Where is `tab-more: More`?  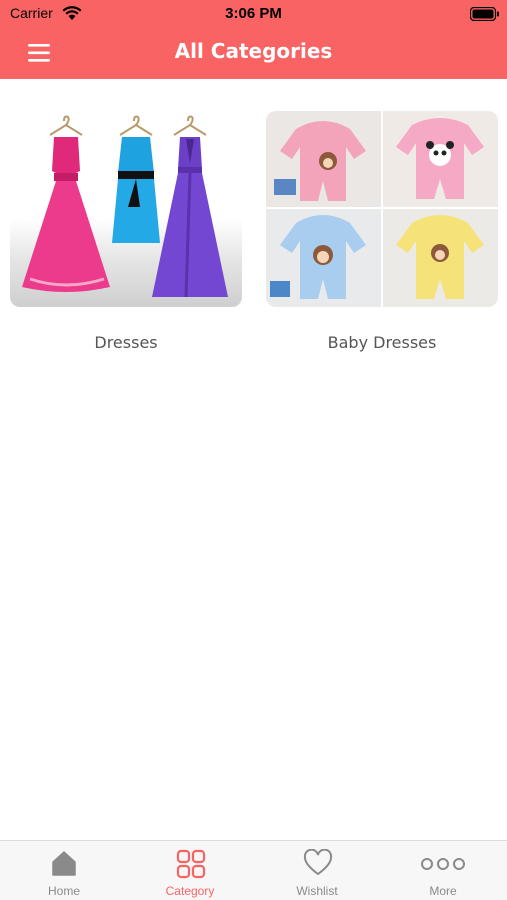
tab-more: More is located at coordinates (443, 870).